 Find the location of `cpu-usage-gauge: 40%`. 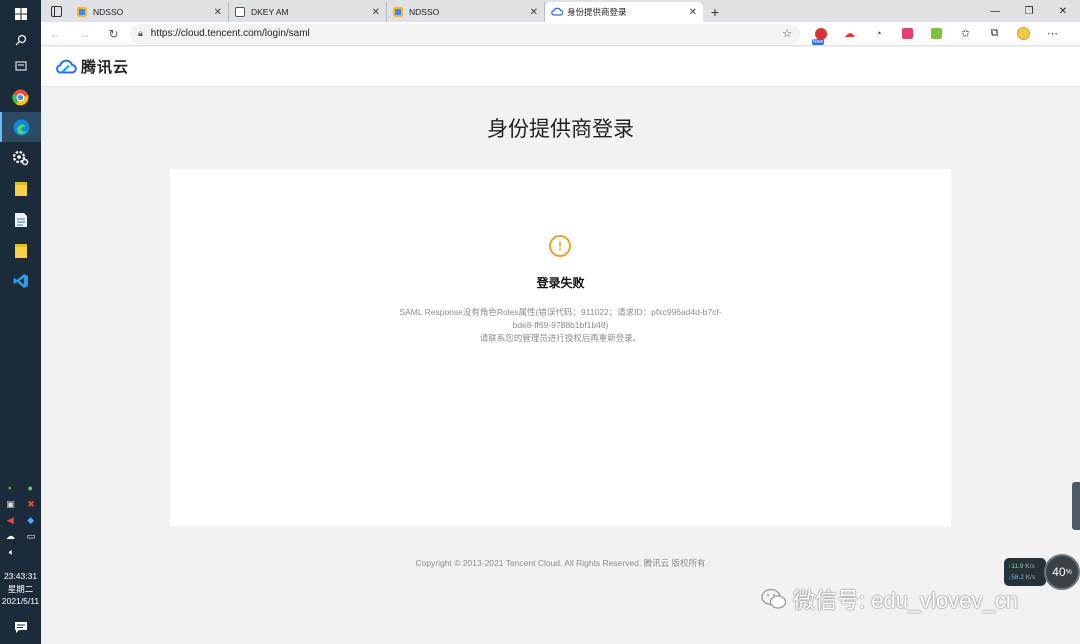

cpu-usage-gauge: 40% is located at coordinates (1062, 572).